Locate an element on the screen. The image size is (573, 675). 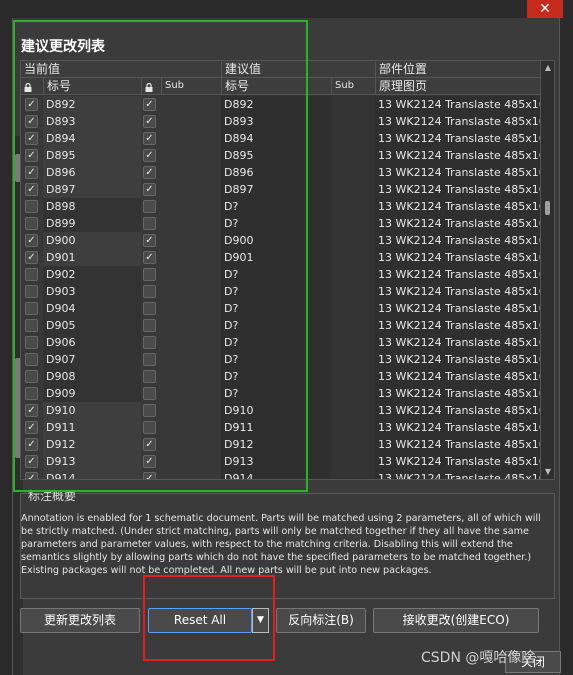
table-row: D903 D? 13 WK2124 Translaste 485x16.SchDoc is located at coordinates (280, 291).